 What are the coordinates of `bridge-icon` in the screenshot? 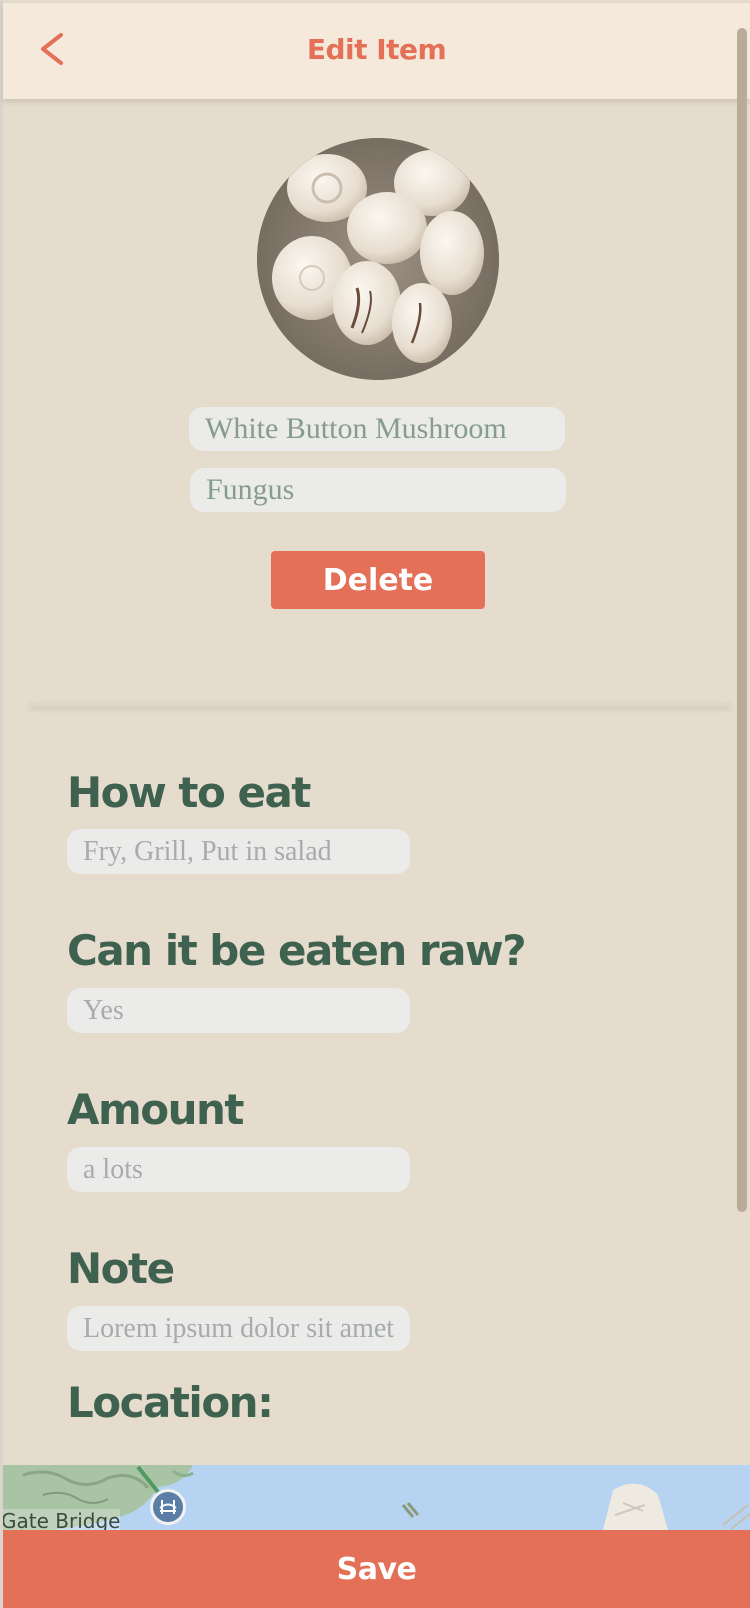 It's located at (168, 1507).